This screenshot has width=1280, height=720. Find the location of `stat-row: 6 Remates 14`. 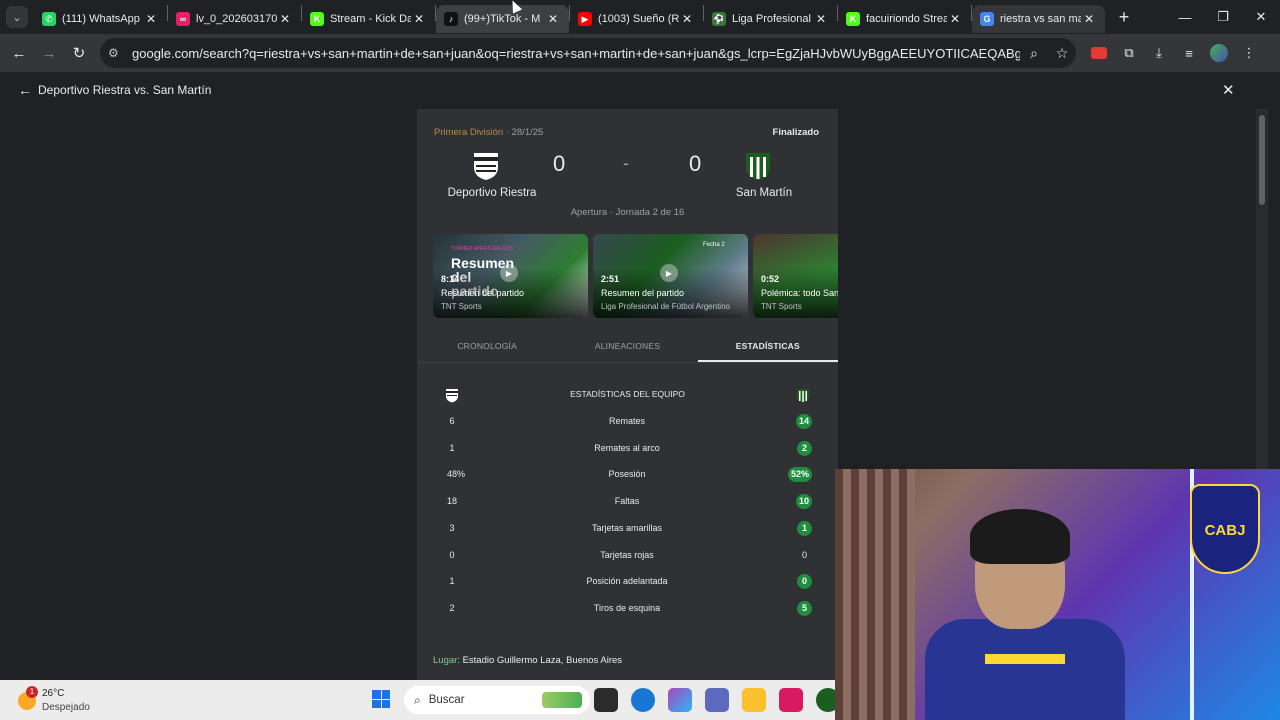

stat-row: 6 Remates 14 is located at coordinates (627, 422).